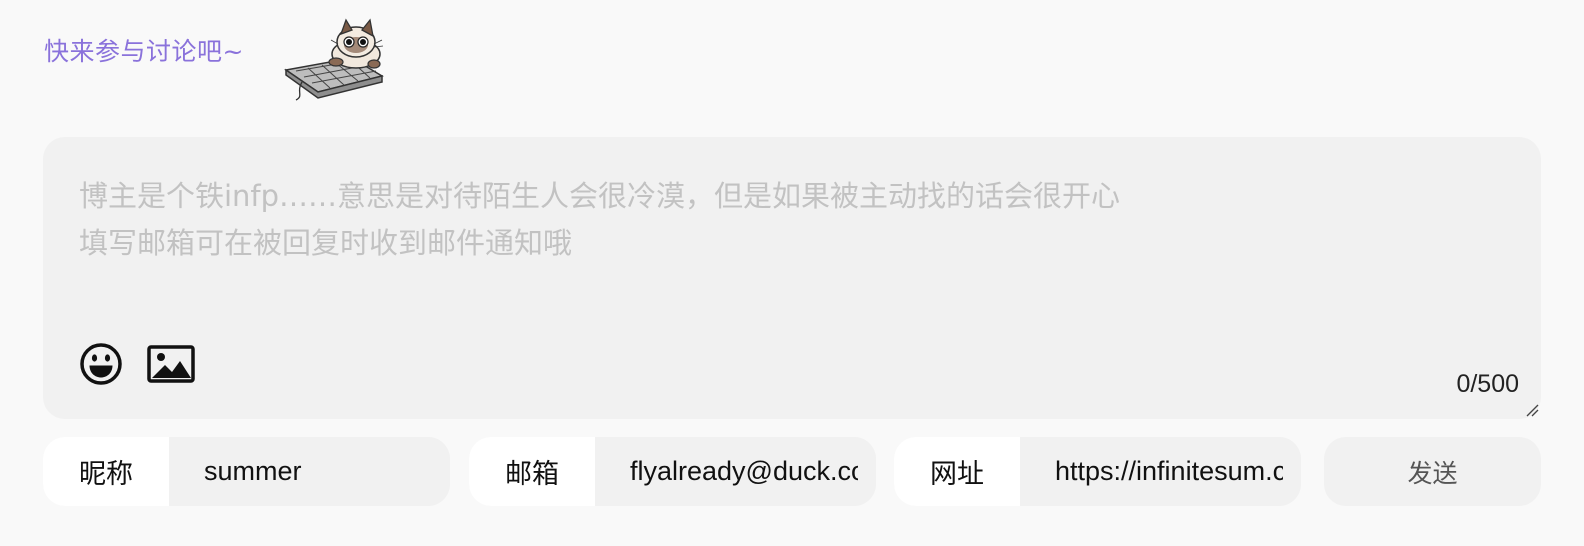  I want to click on comment-header: 快来参与讨论吧~, so click(144, 63).